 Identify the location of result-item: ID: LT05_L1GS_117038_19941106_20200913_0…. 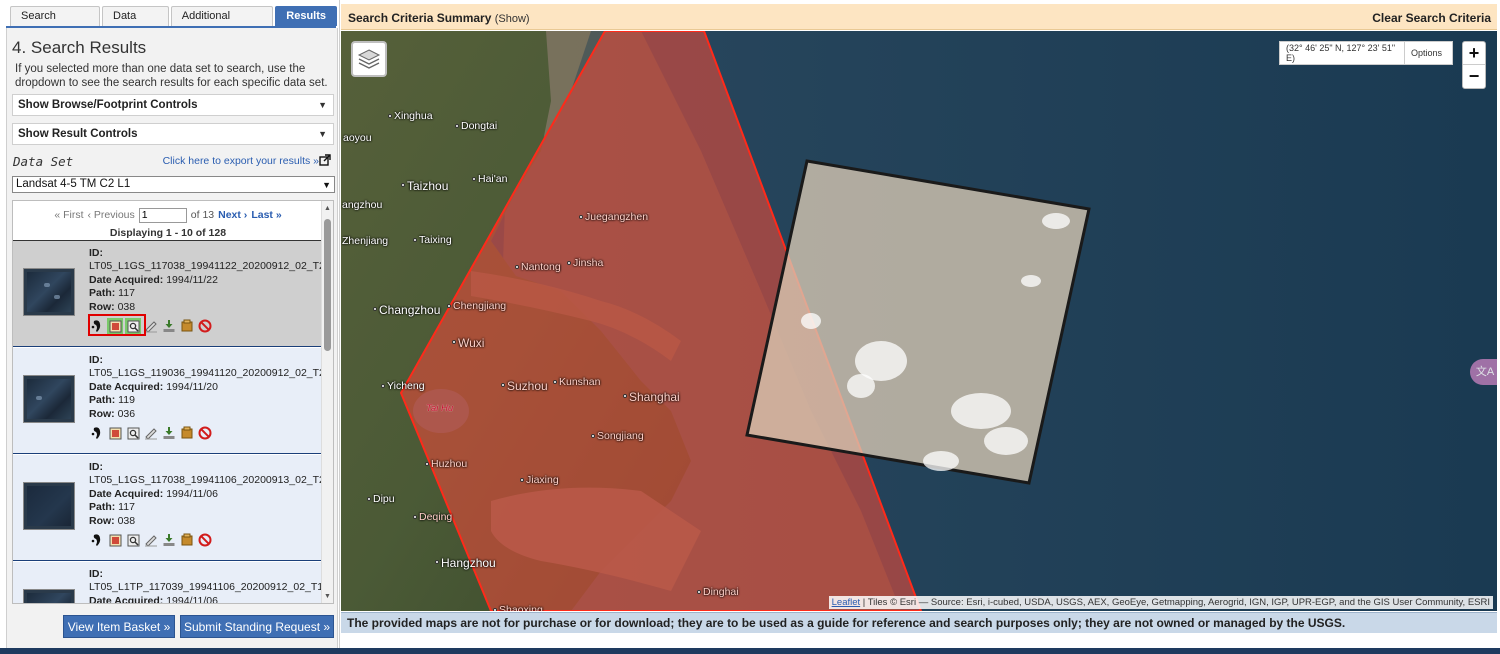
(169, 508).